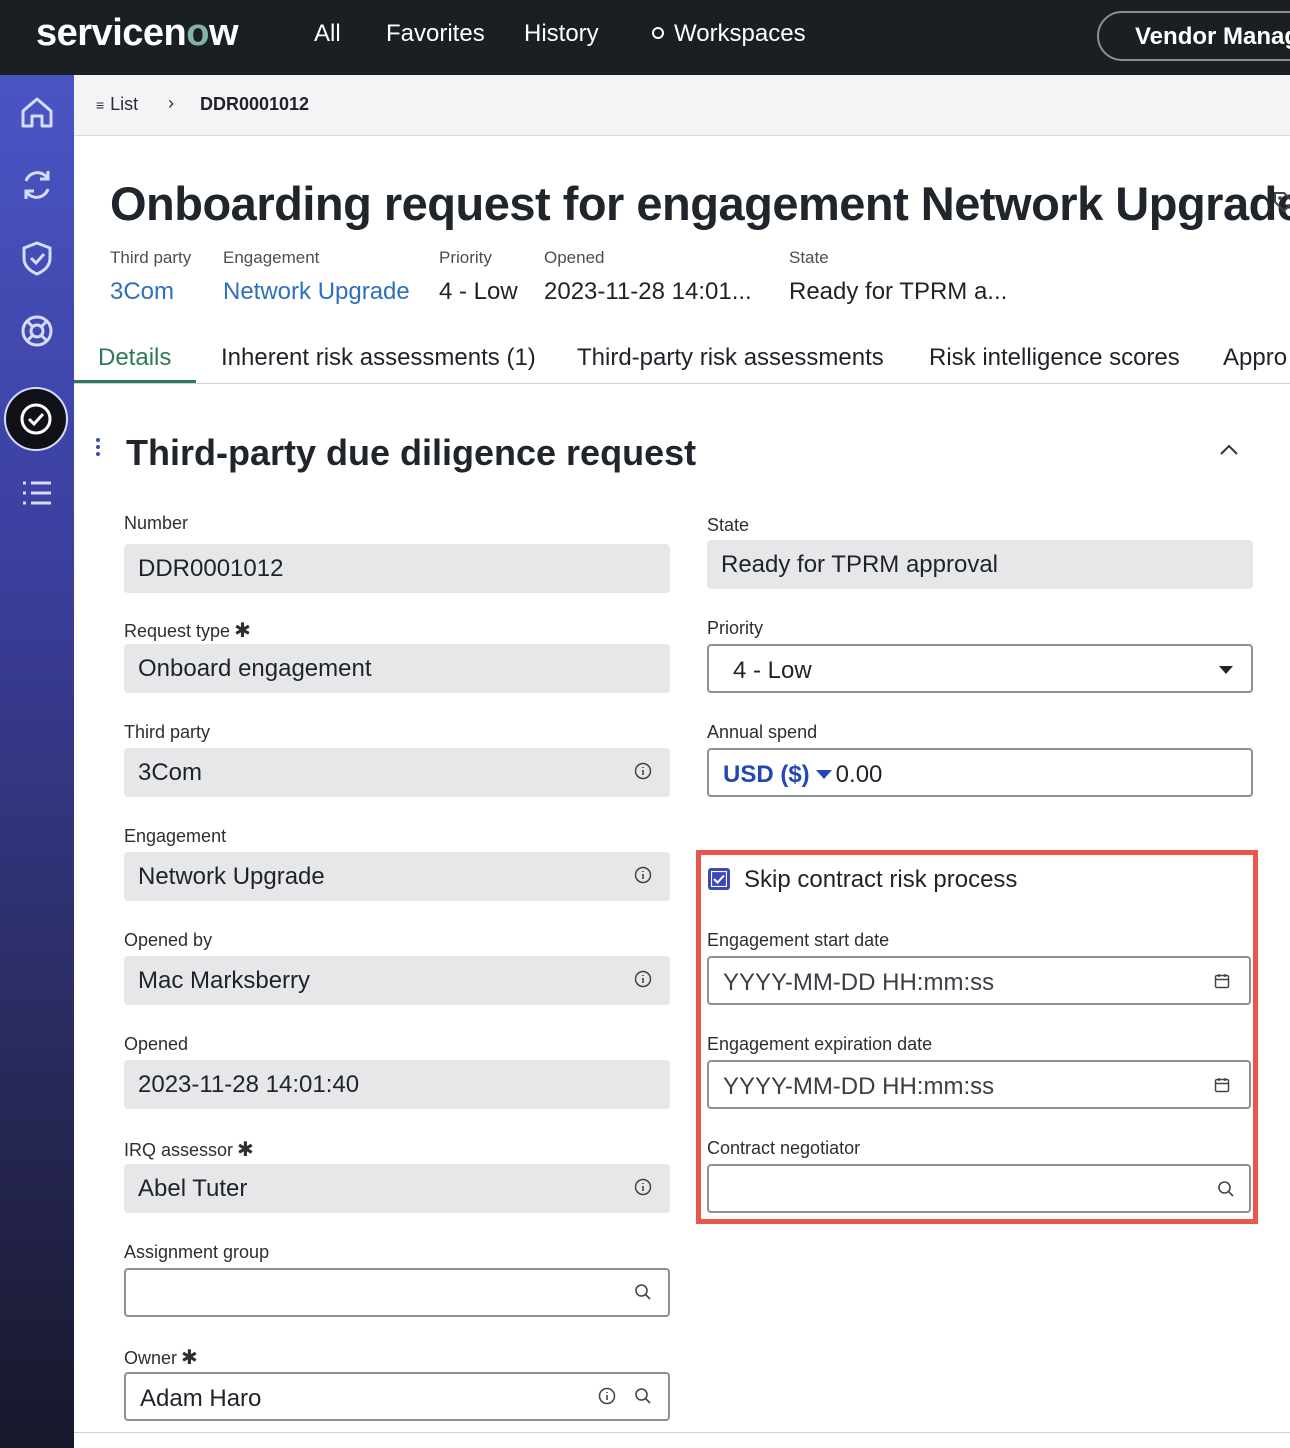  Describe the element at coordinates (859, 1086) in the screenshot. I see `engagement-expiration-date-placeholder: YYYY-MM-DD HH:mm:ss` at that location.